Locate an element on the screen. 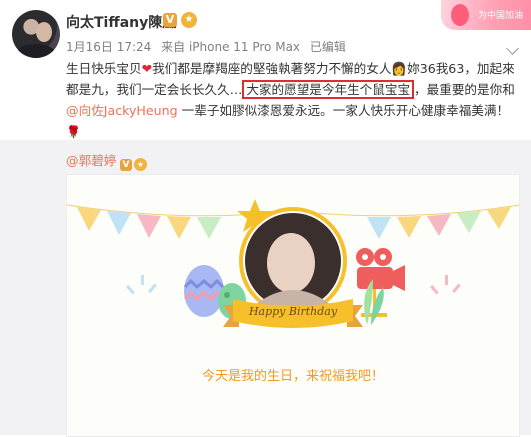 This screenshot has height=437, width=531. author-avatar is located at coordinates (36, 34).